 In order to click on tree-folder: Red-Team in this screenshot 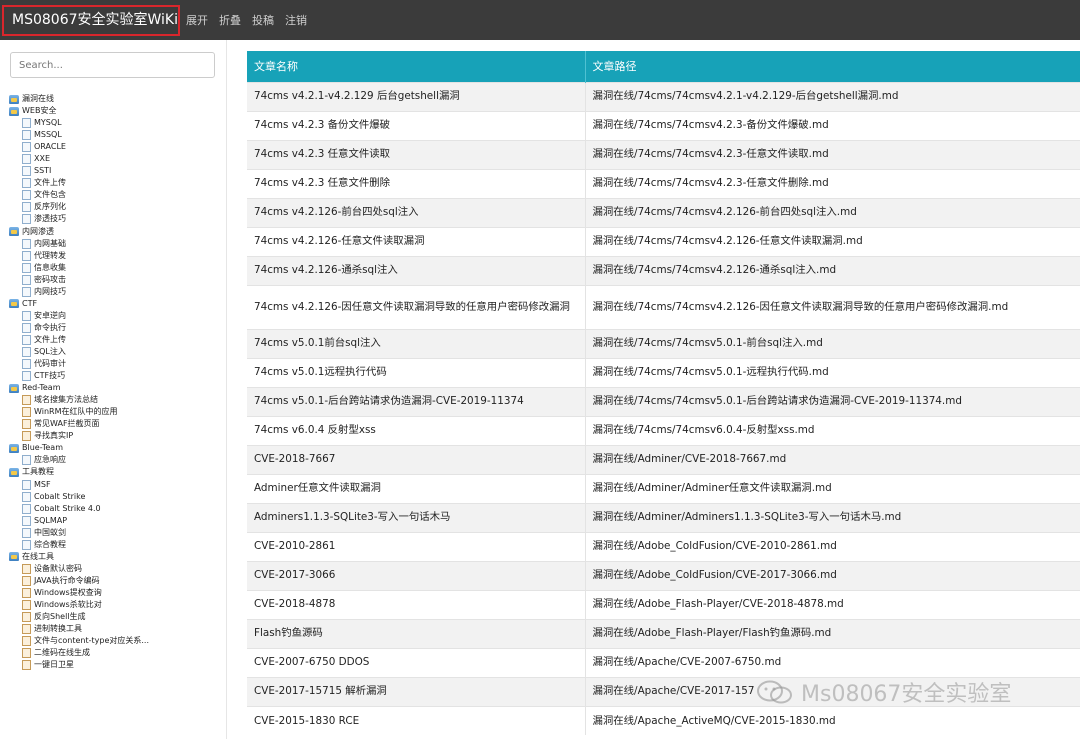, I will do `click(116, 388)`.